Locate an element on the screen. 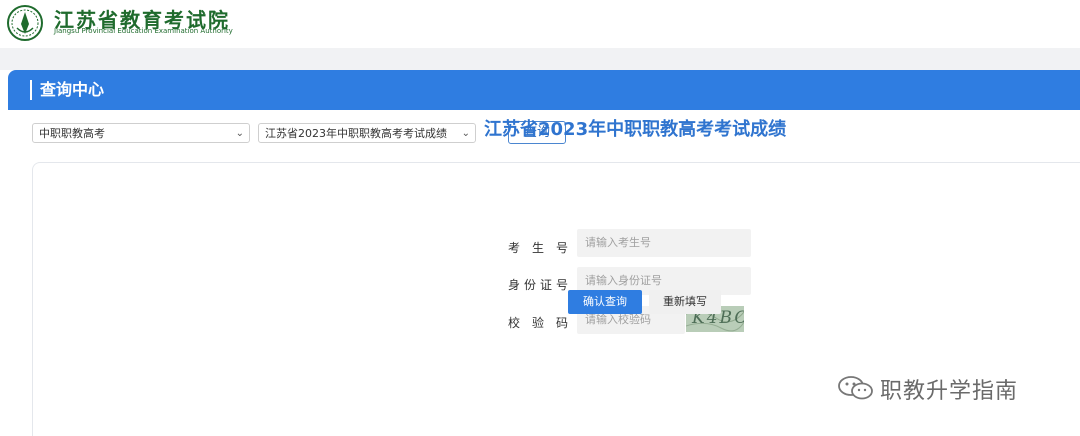  reset-form-button: 重新填写 is located at coordinates (685, 302).